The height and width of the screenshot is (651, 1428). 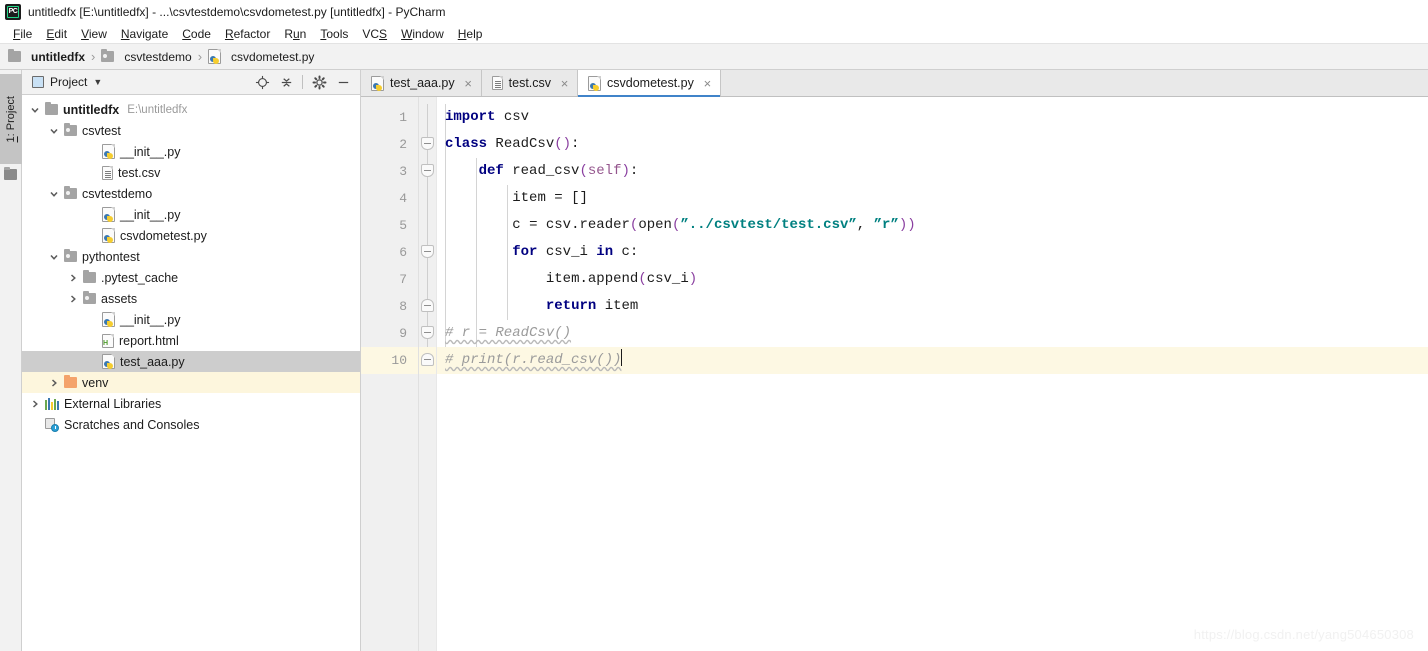 I want to click on tree-item-label: test.csv, so click(x=139, y=172).